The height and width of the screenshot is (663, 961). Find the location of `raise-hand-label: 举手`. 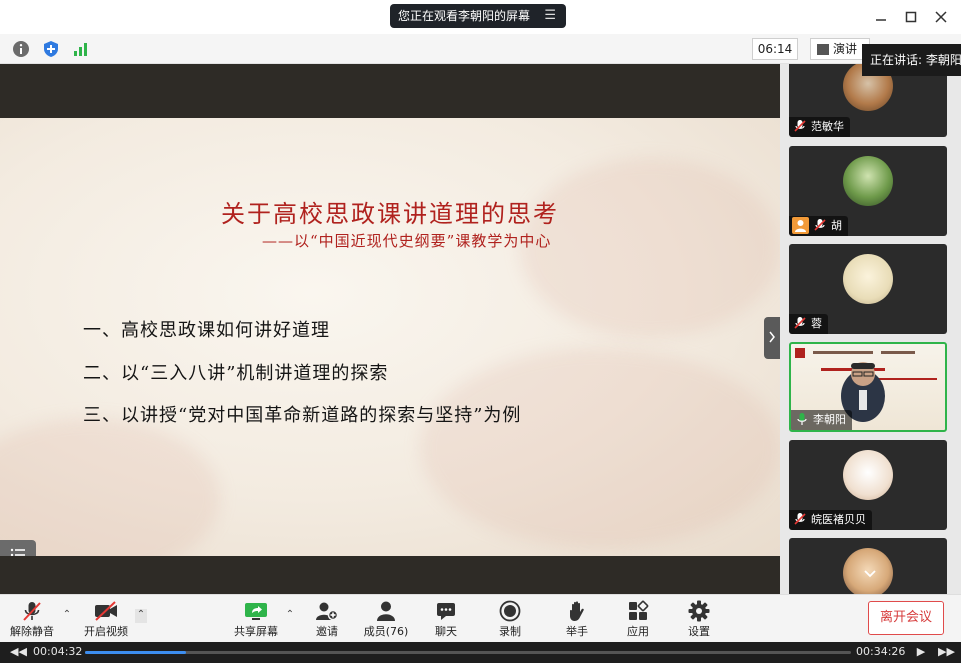

raise-hand-label: 举手 is located at coordinates (577, 631).